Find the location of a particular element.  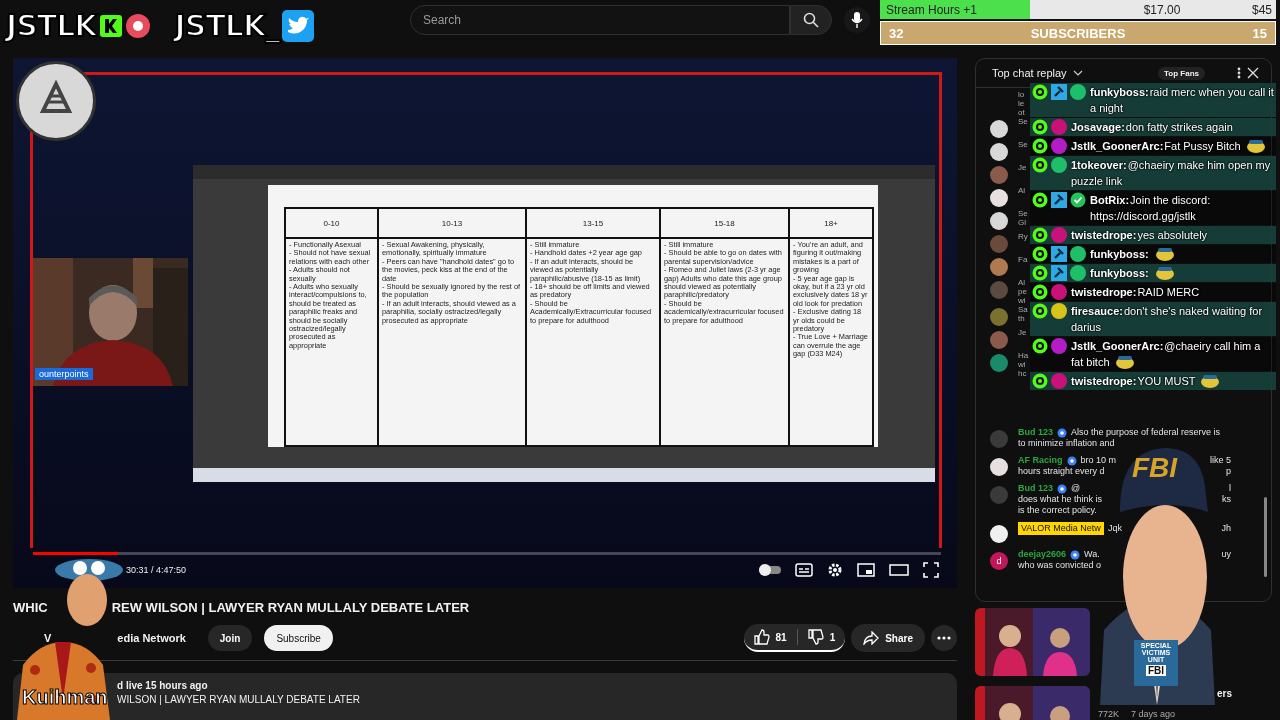

chat-author: pe is located at coordinates (1022, 291).